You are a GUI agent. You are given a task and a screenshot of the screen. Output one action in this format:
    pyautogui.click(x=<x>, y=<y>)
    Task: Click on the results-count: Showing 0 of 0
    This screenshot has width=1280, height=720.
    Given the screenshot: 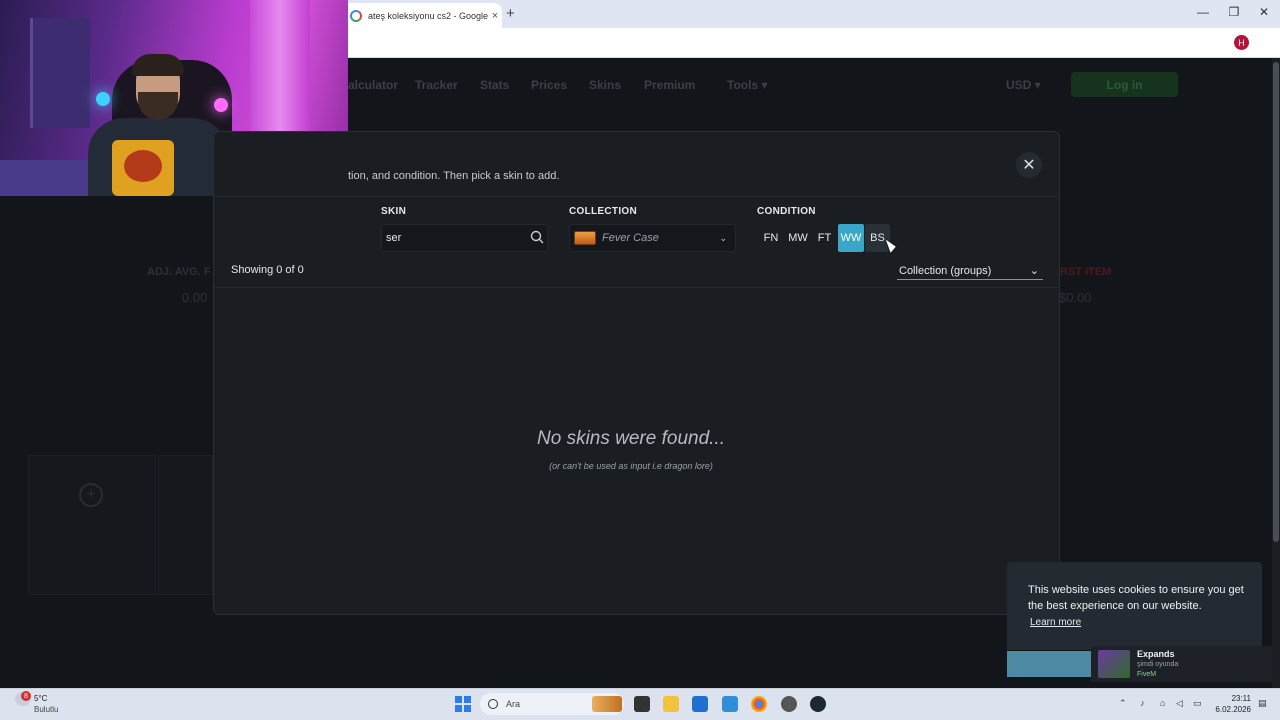 What is the action you would take?
    pyautogui.click(x=267, y=270)
    